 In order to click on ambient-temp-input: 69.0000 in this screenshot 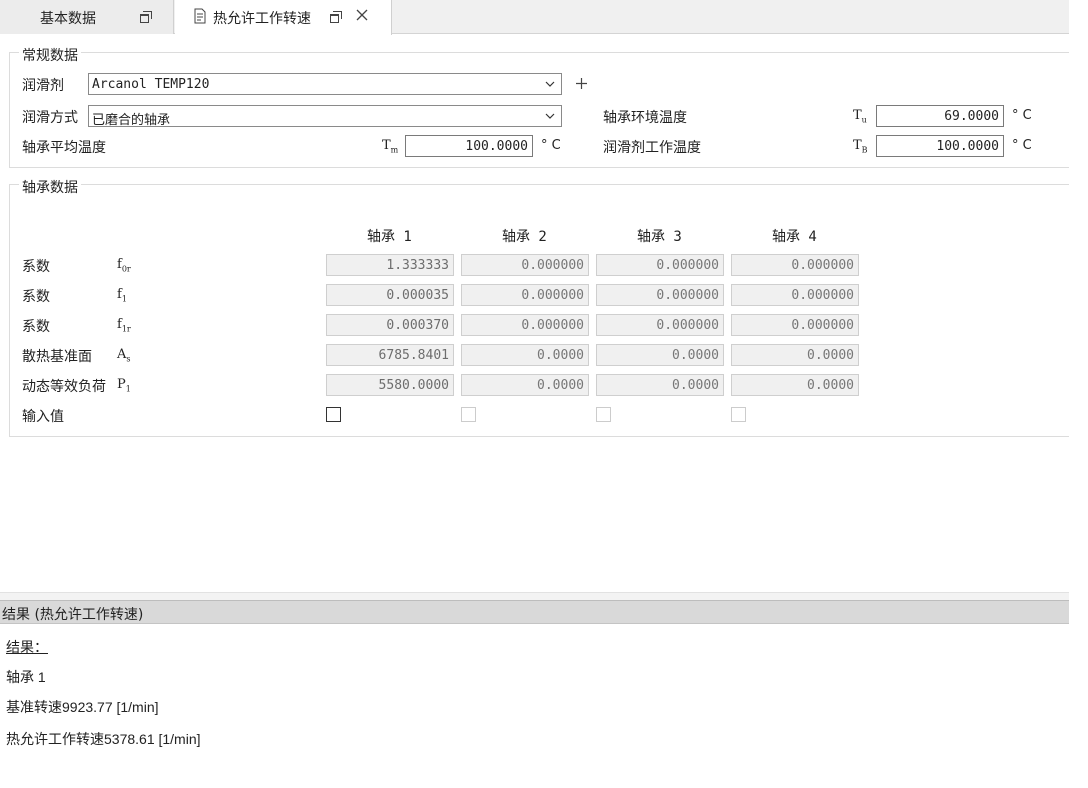, I will do `click(940, 116)`.